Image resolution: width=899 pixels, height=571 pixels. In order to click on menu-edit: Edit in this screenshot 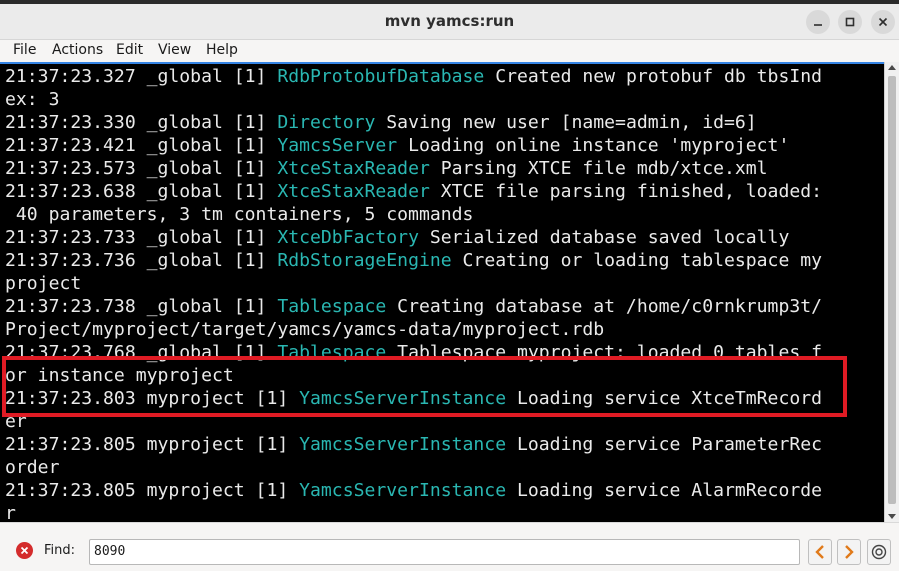, I will do `click(129, 50)`.